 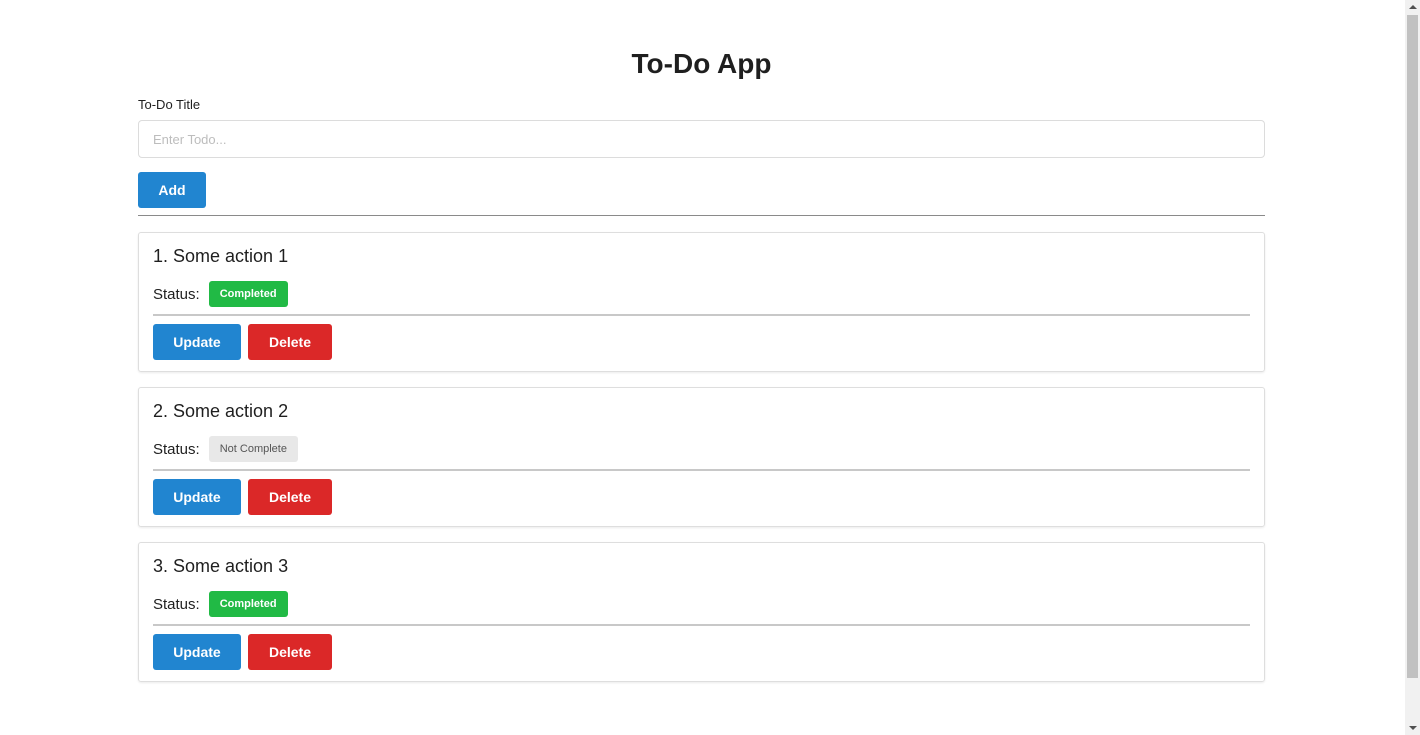 I want to click on status-row: Status: Not Complete, so click(x=701, y=449).